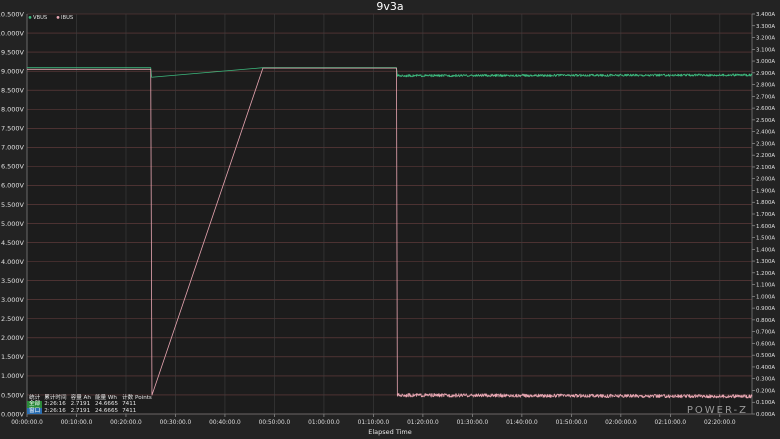 The width and height of the screenshot is (780, 439). What do you see at coordinates (13, 243) in the screenshot?
I see `y-left-tick-label: 4.500V` at bounding box center [13, 243].